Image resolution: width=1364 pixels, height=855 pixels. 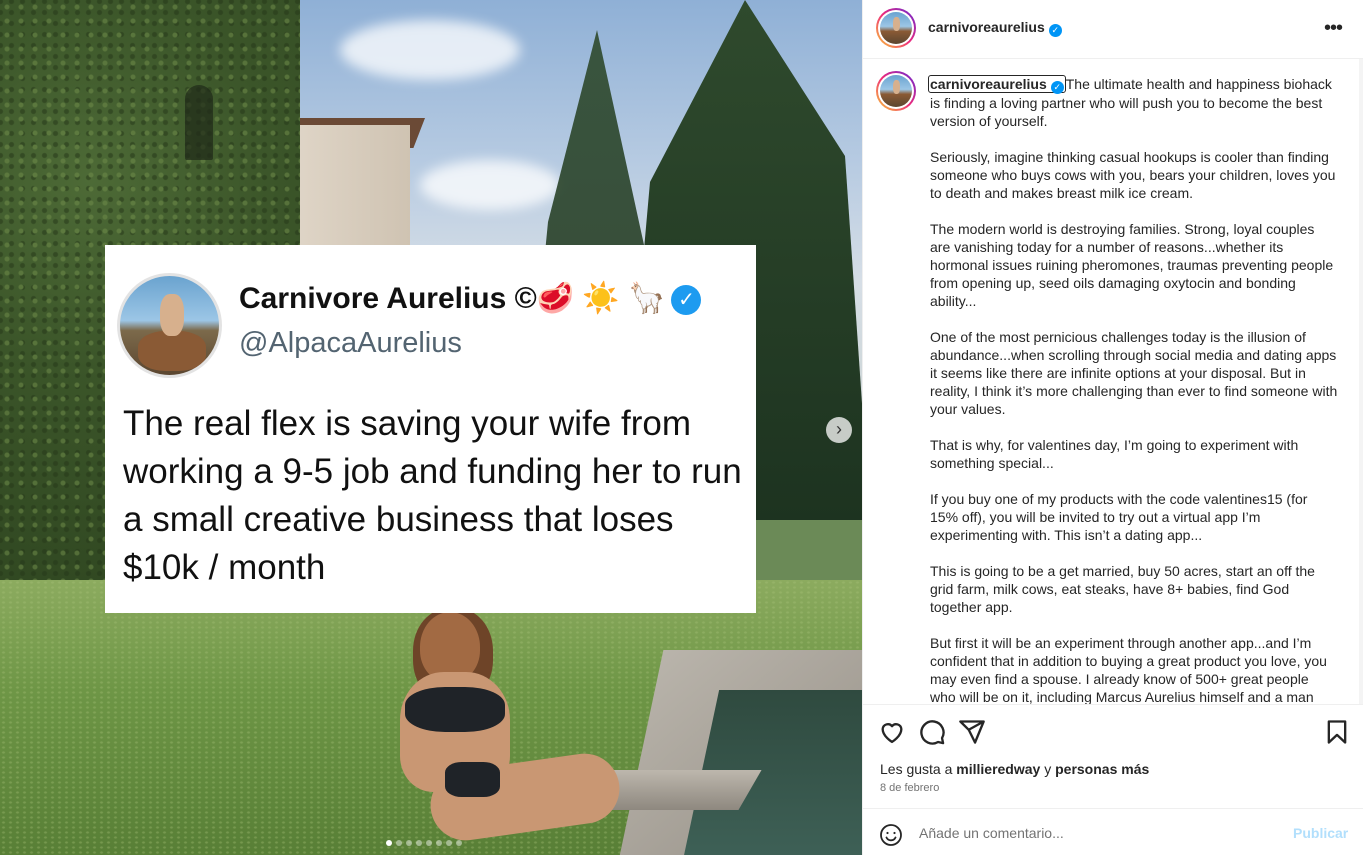 What do you see at coordinates (1099, 833) in the screenshot?
I see `comment-input` at bounding box center [1099, 833].